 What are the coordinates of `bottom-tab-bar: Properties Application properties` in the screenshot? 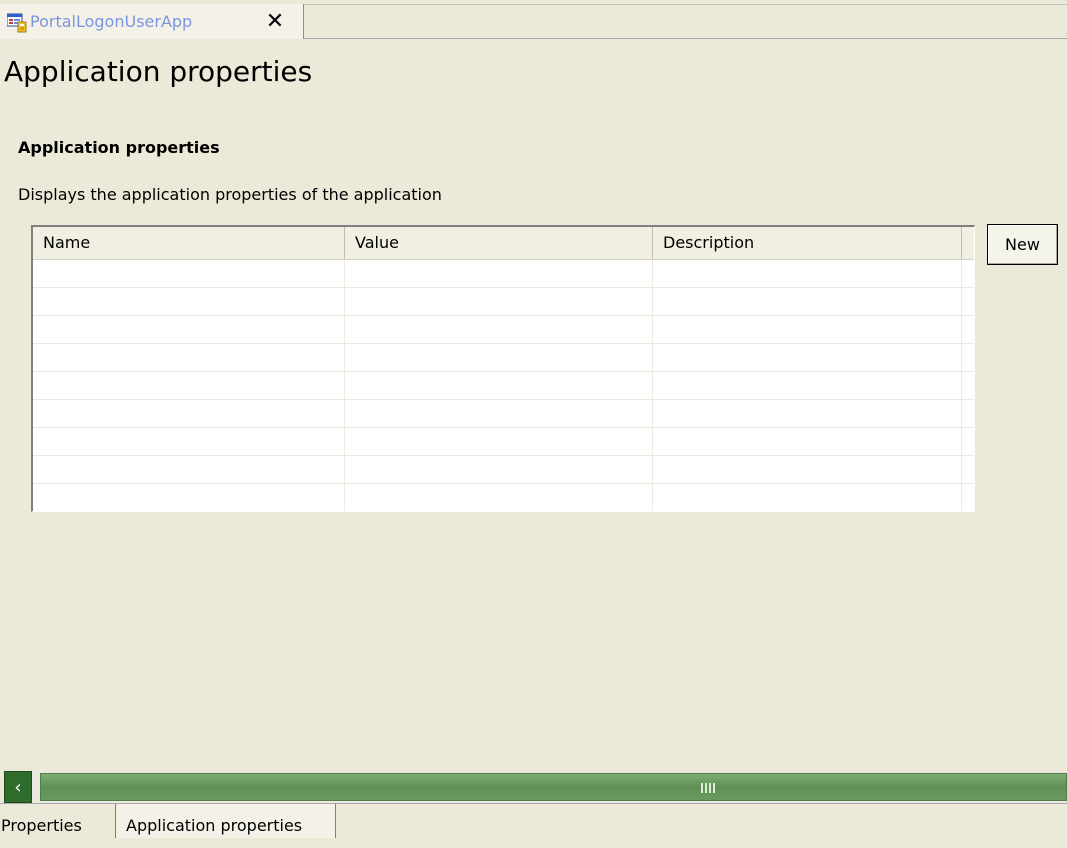 It's located at (533, 820).